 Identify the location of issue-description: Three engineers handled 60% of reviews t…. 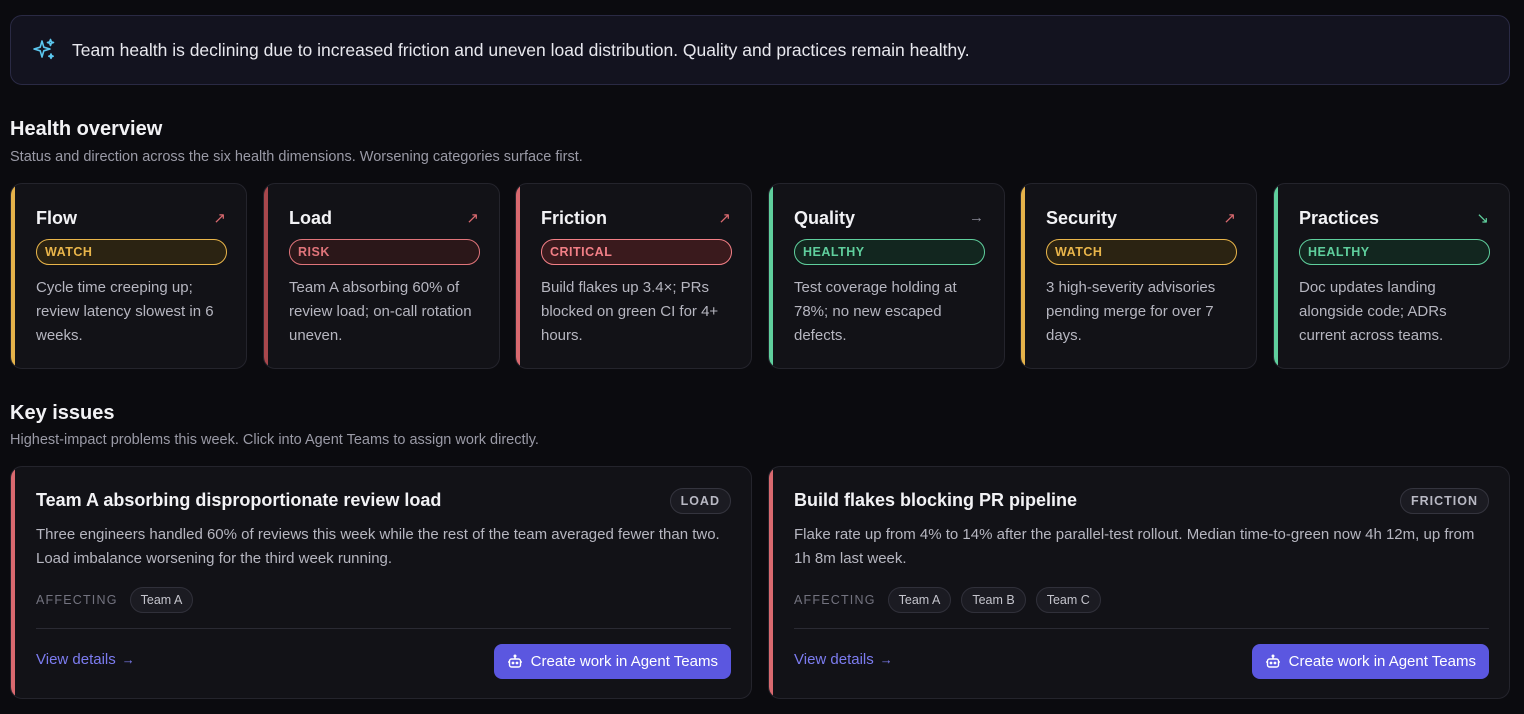
(378, 546).